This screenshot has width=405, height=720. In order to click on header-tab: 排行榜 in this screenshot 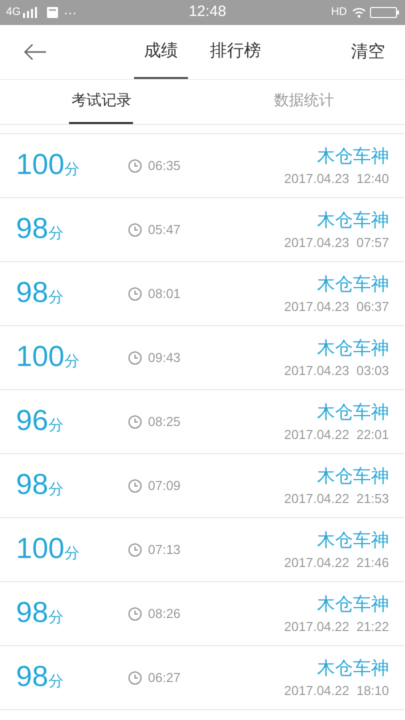, I will do `click(235, 52)`.